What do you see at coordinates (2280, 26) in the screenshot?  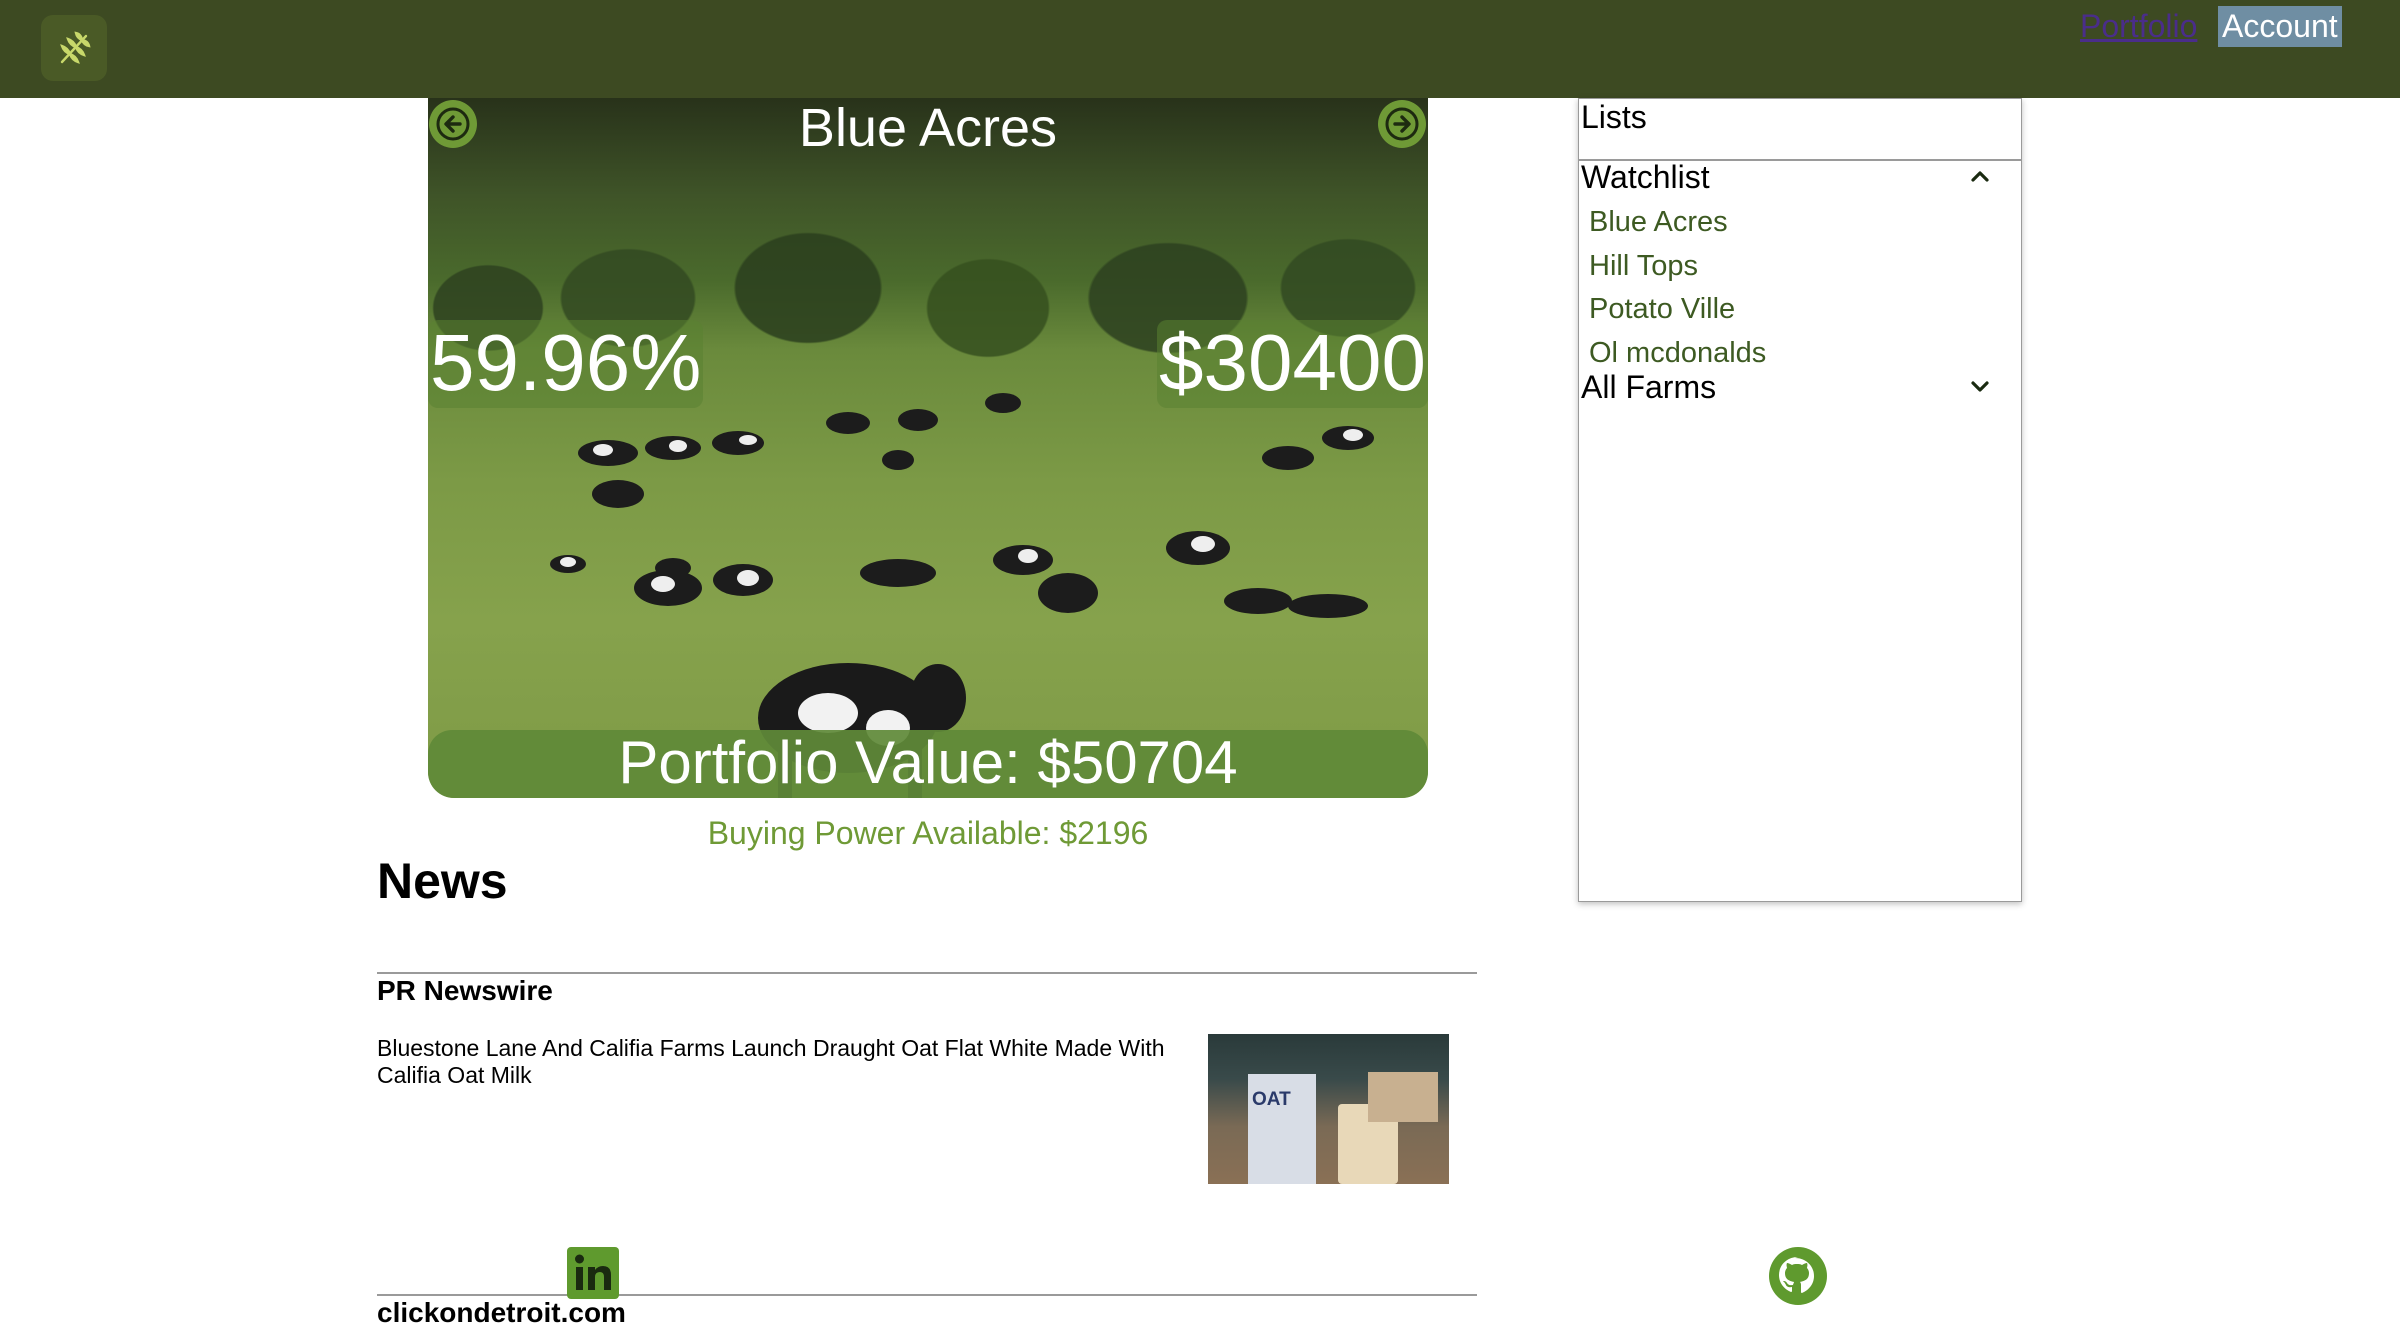 I see `nav-link-account: Account` at bounding box center [2280, 26].